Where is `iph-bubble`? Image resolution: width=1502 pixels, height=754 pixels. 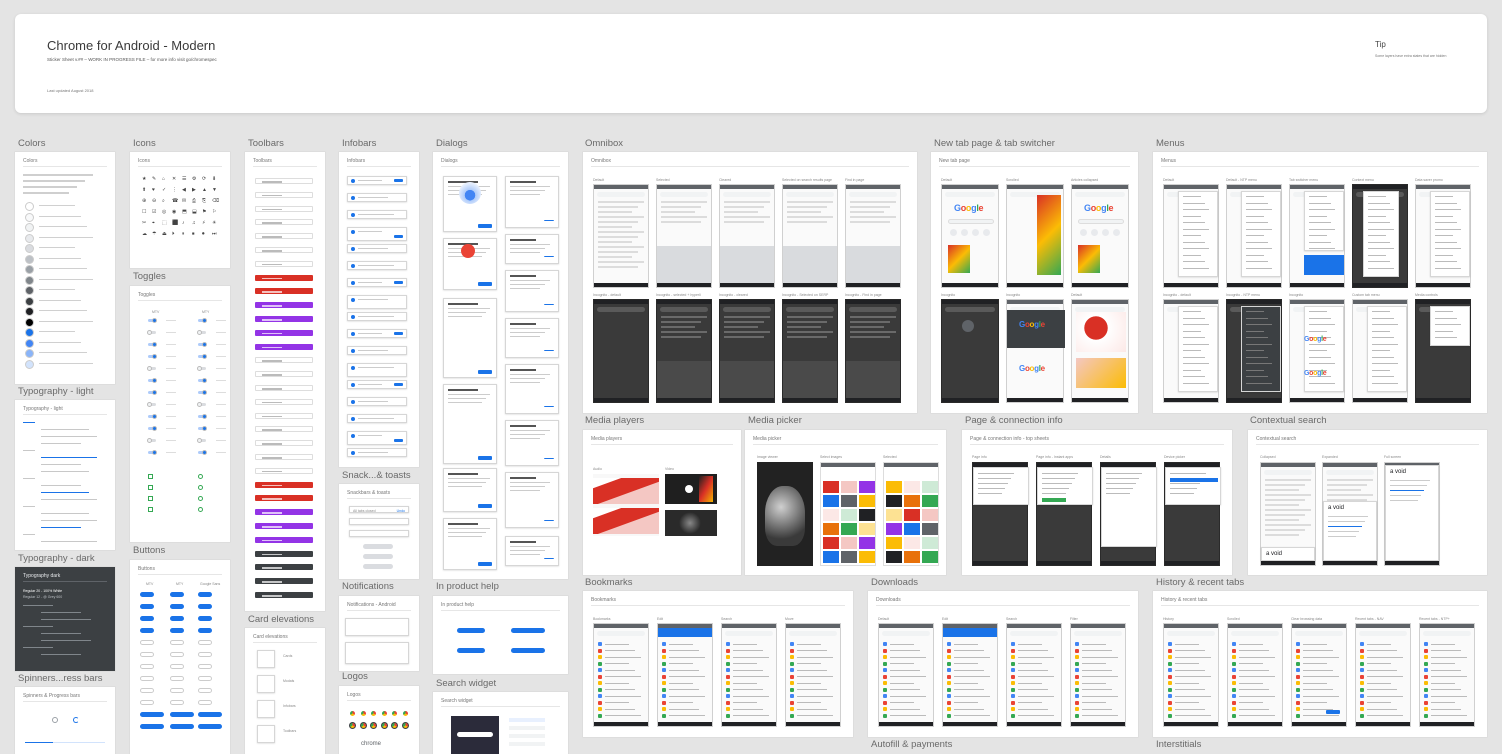
iph-bubble is located at coordinates (471, 630).